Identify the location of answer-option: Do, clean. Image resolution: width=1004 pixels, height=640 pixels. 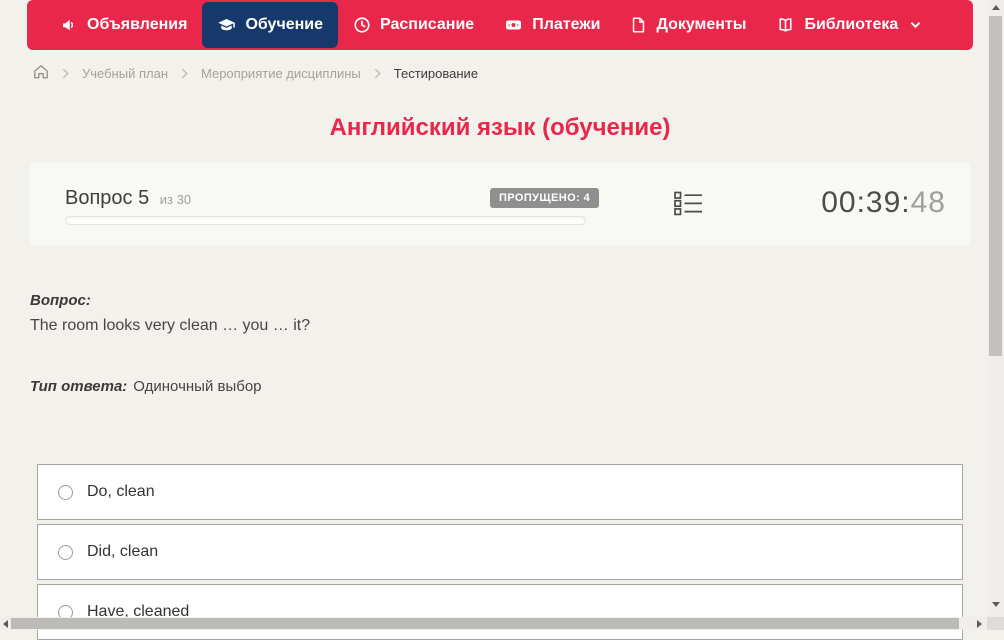
(500, 492).